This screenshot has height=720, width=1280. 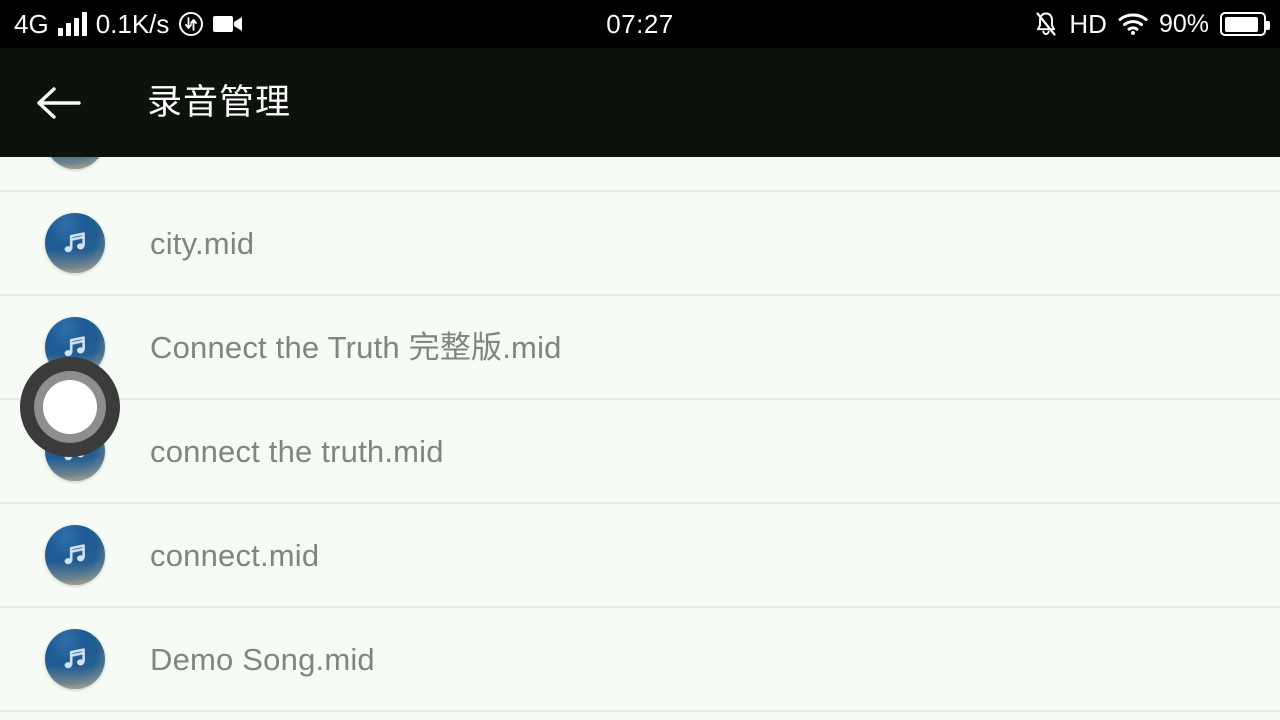 I want to click on status-bar-right: HD 90%, so click(x=1152, y=24).